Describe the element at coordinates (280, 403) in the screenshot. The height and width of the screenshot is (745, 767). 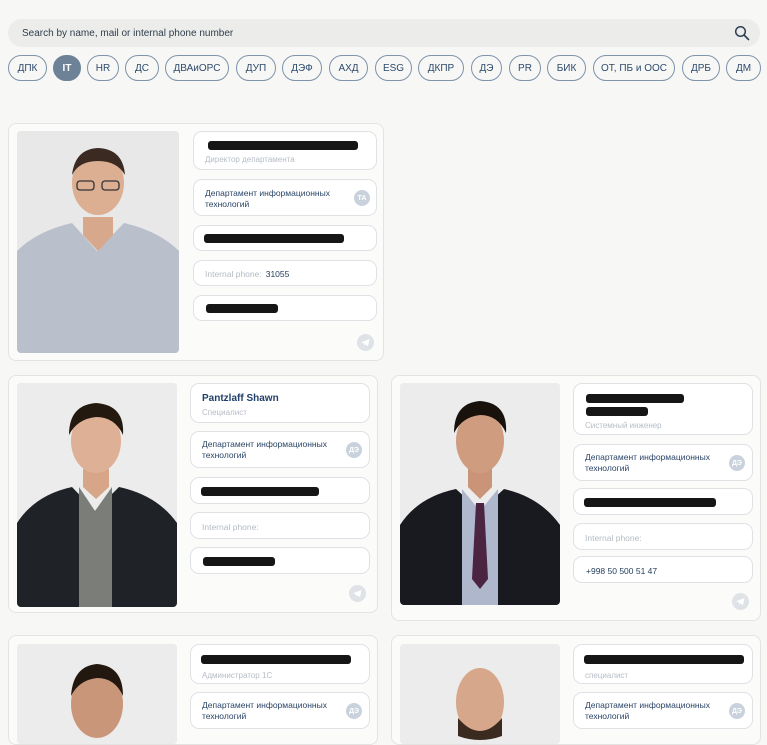
I see `name-field: Pantzlaff Shawn Специалист` at that location.